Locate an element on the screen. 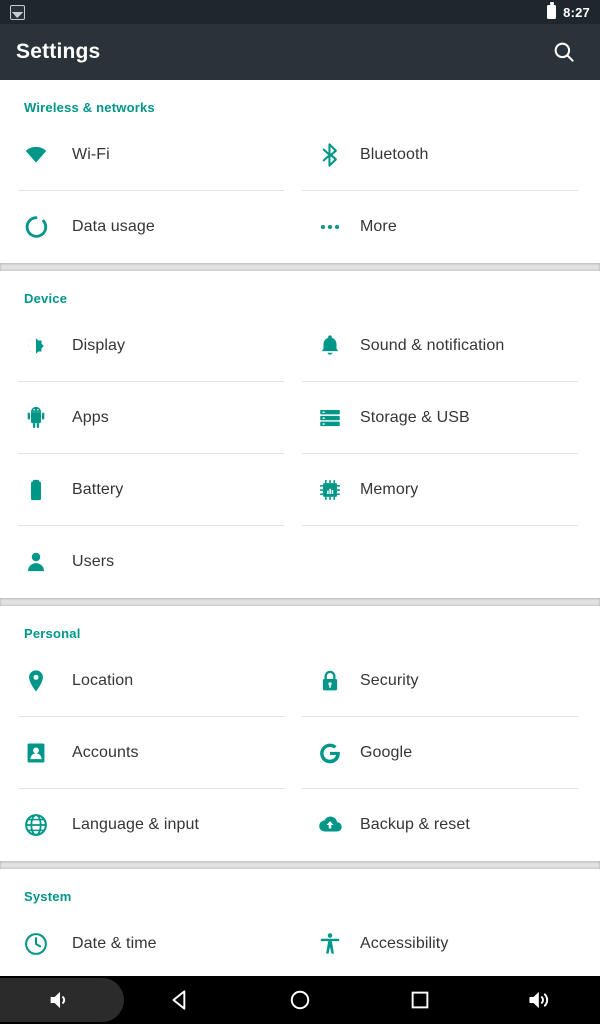 Image resolution: width=600 pixels, height=1024 pixels. settings-item-label: More is located at coordinates (378, 226).